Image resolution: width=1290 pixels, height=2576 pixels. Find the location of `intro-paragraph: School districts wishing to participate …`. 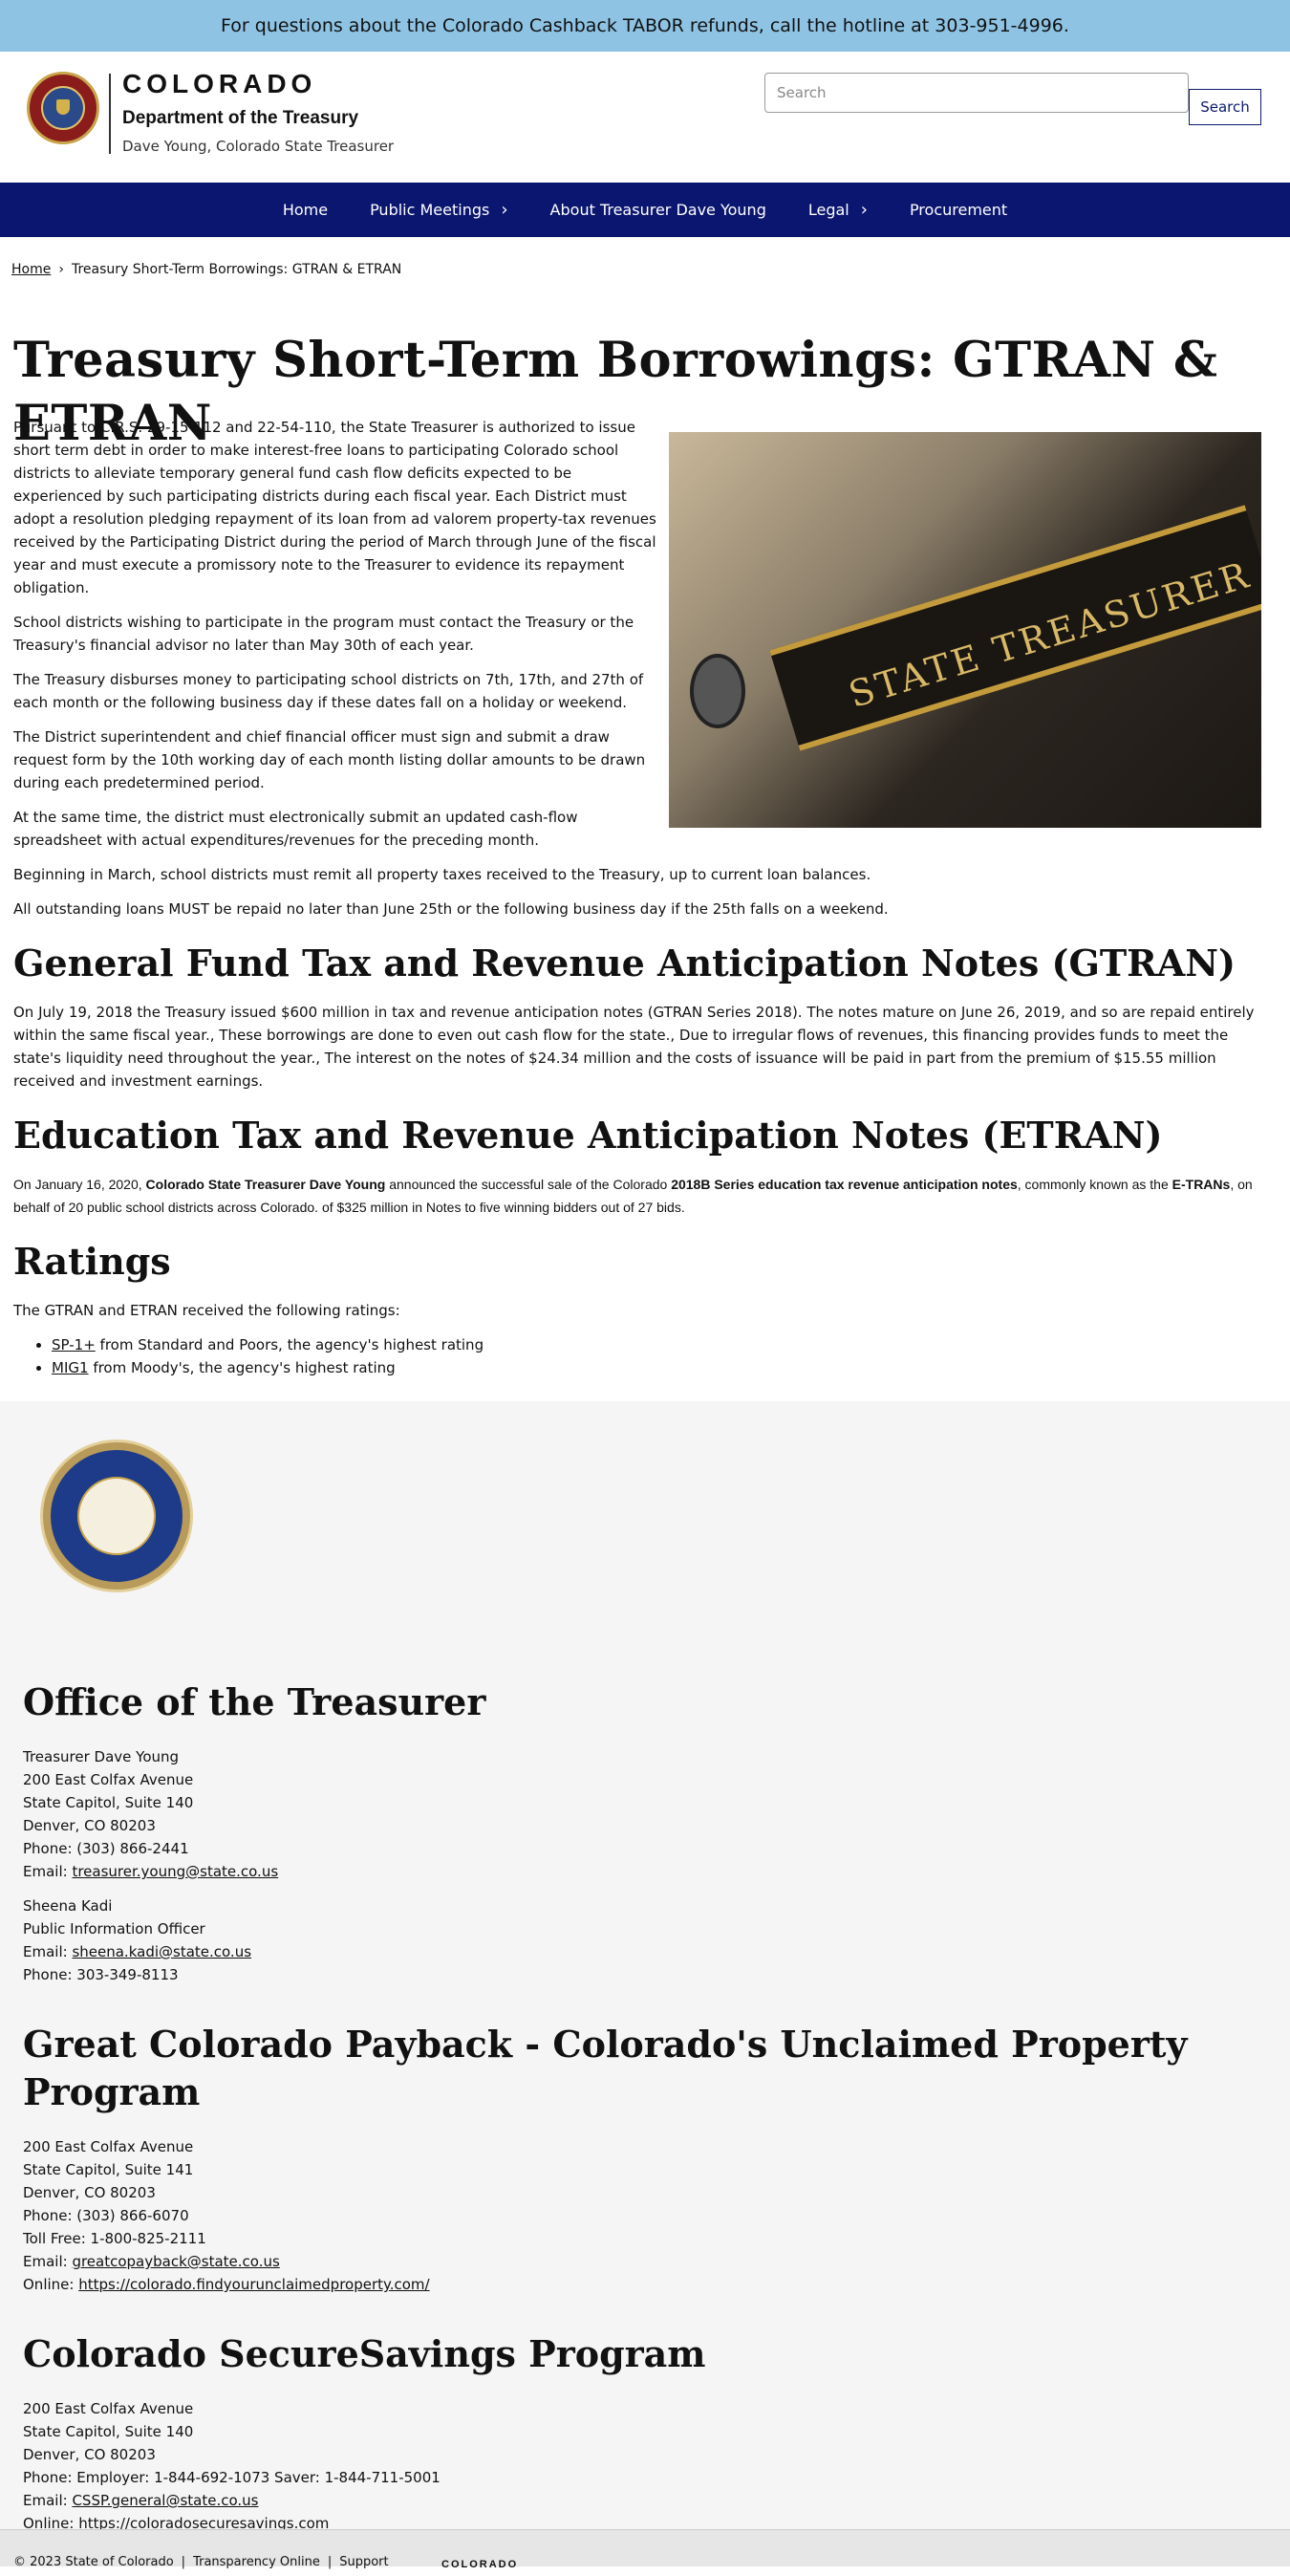

intro-paragraph: School districts wishing to participate … is located at coordinates (324, 634).